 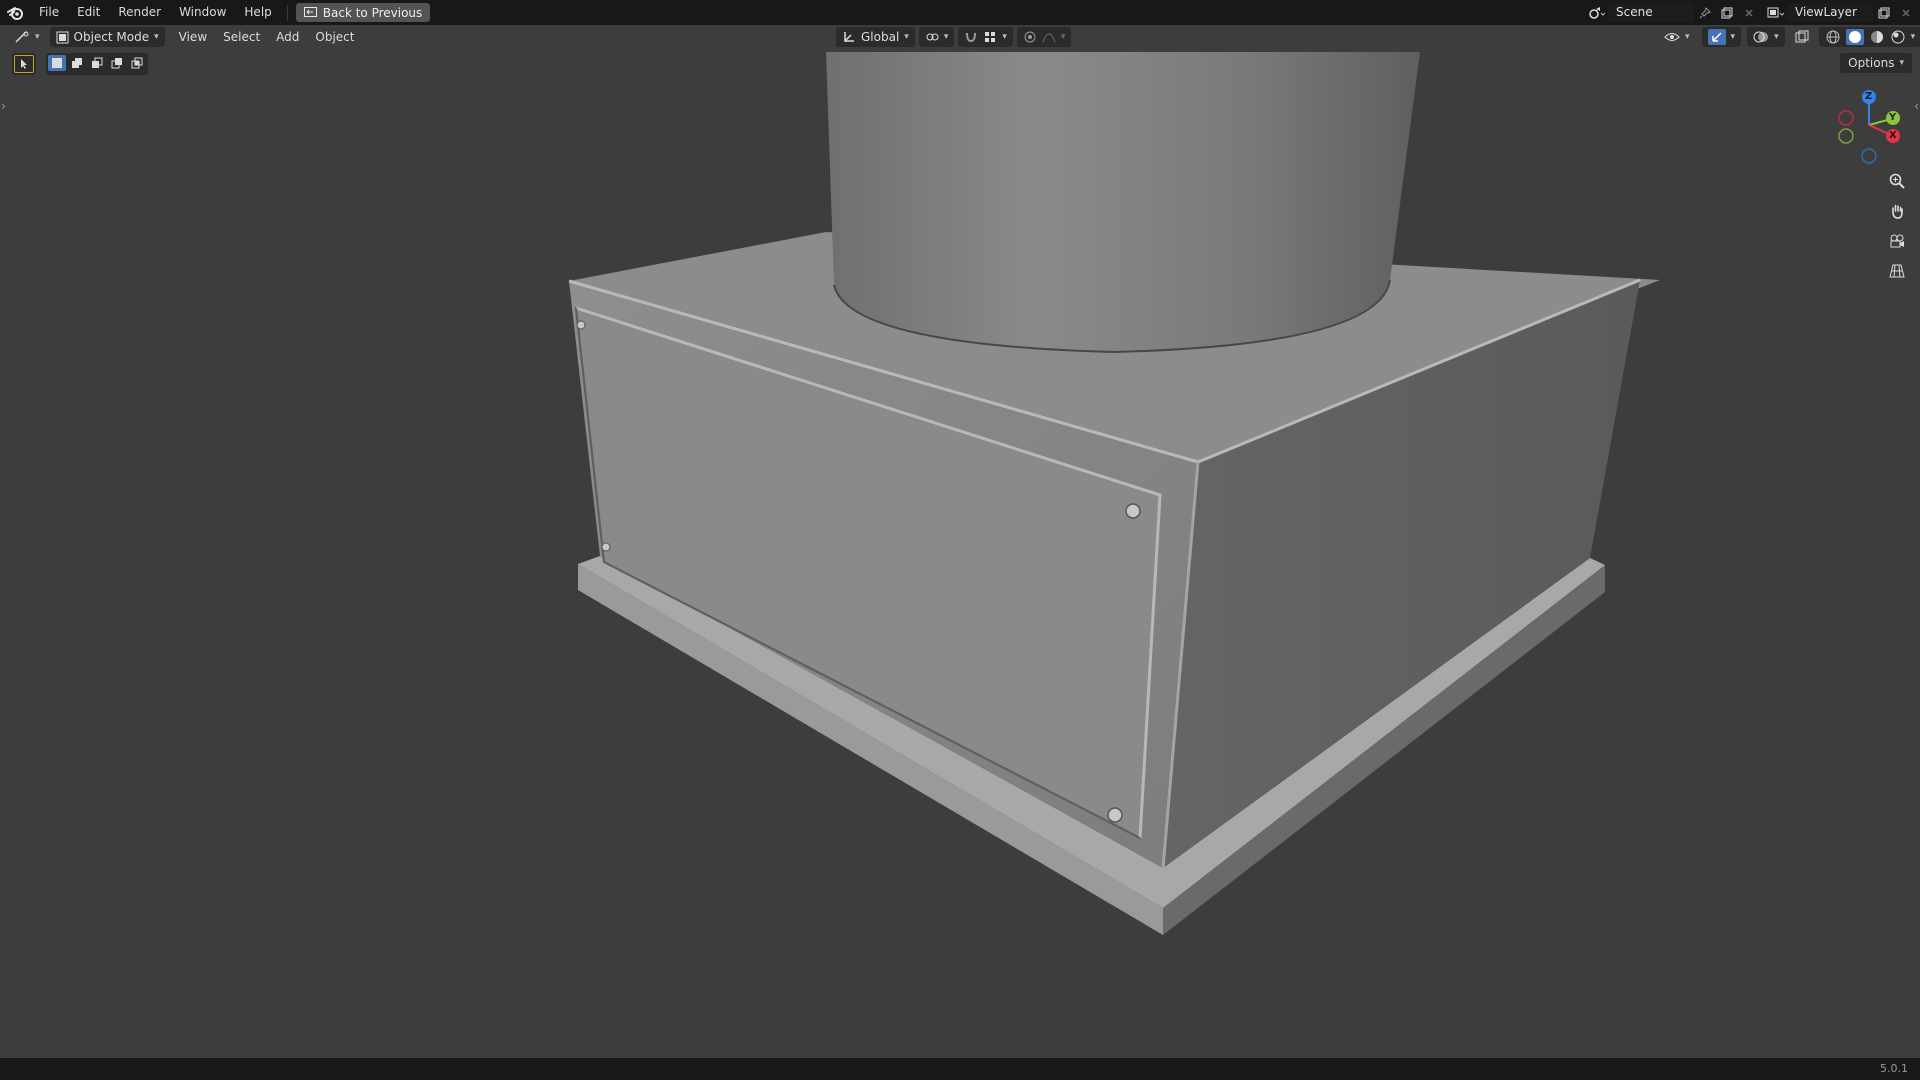 What do you see at coordinates (1749, 12) in the screenshot?
I see `delete-scene-icon` at bounding box center [1749, 12].